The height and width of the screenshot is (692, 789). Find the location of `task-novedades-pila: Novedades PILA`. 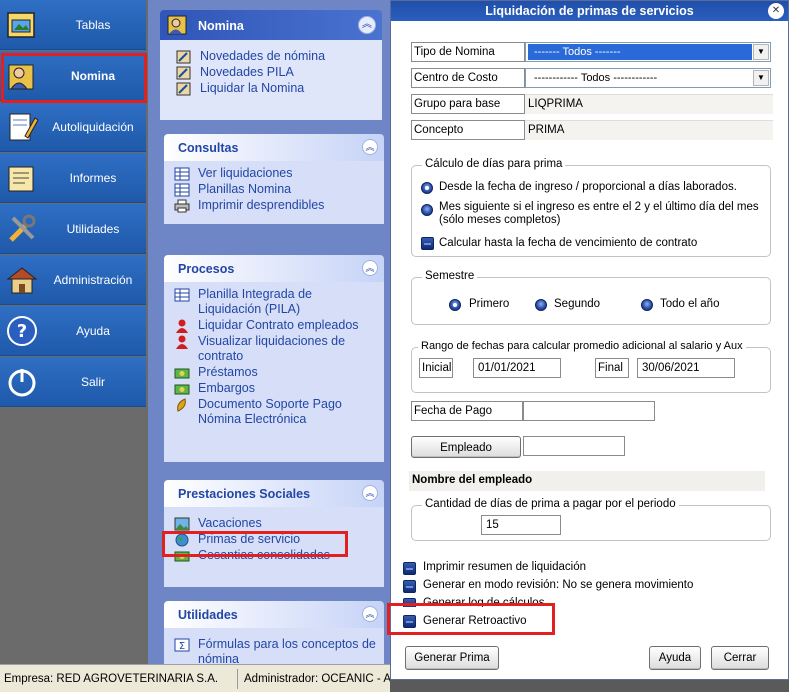

task-novedades-pila: Novedades PILA is located at coordinates (276, 72).